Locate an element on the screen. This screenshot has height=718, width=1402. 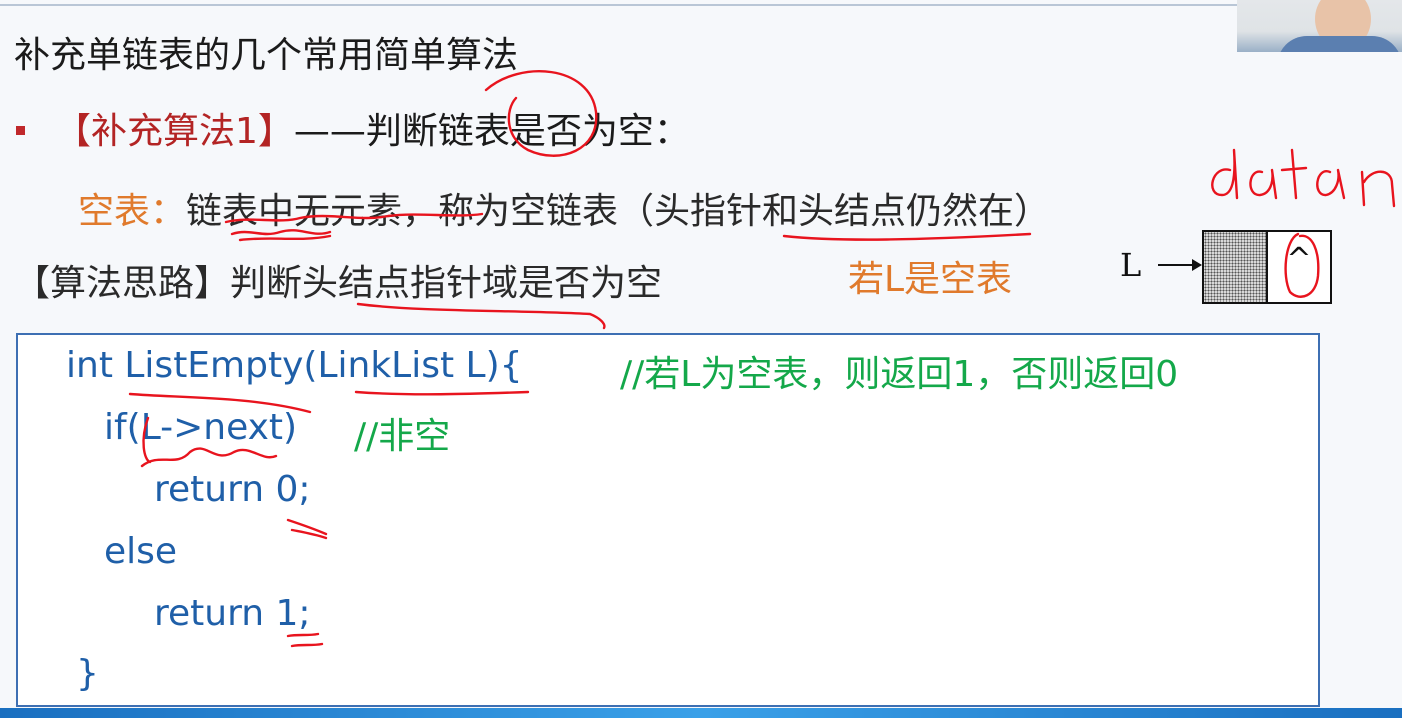
code-line-return-1: return 1; is located at coordinates (232, 613).